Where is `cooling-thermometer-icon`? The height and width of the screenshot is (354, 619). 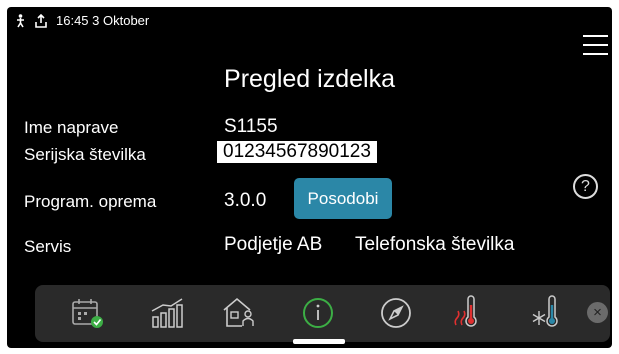 cooling-thermometer-icon is located at coordinates (548, 313).